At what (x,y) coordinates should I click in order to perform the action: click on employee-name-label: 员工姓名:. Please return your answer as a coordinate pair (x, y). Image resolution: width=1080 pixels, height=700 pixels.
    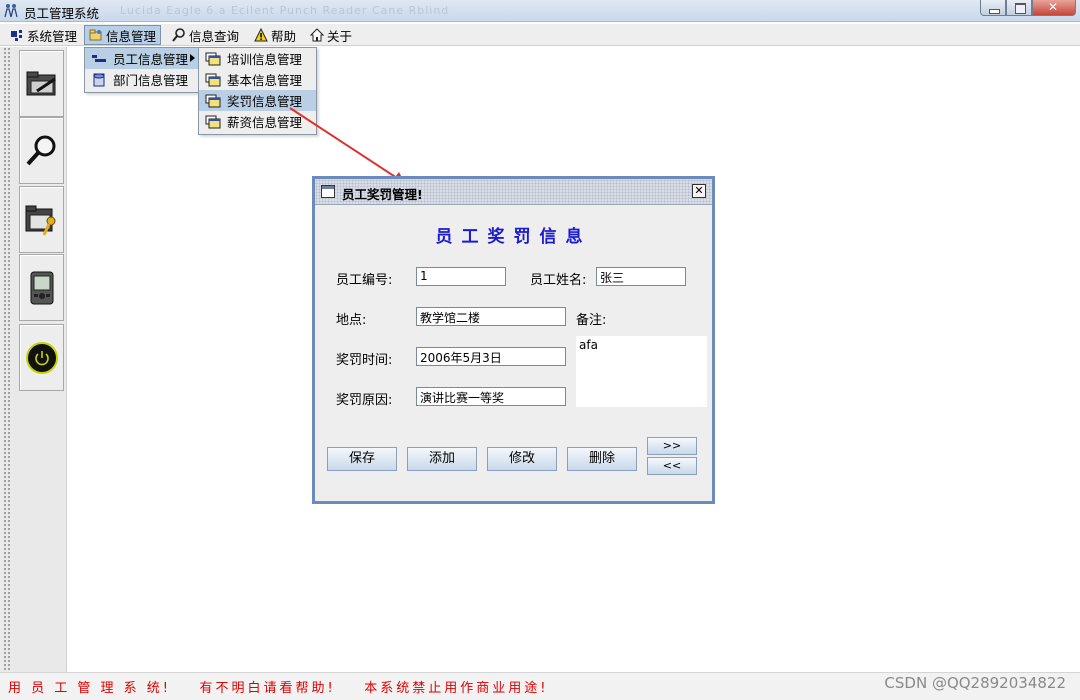
    Looking at the image, I should click on (558, 280).